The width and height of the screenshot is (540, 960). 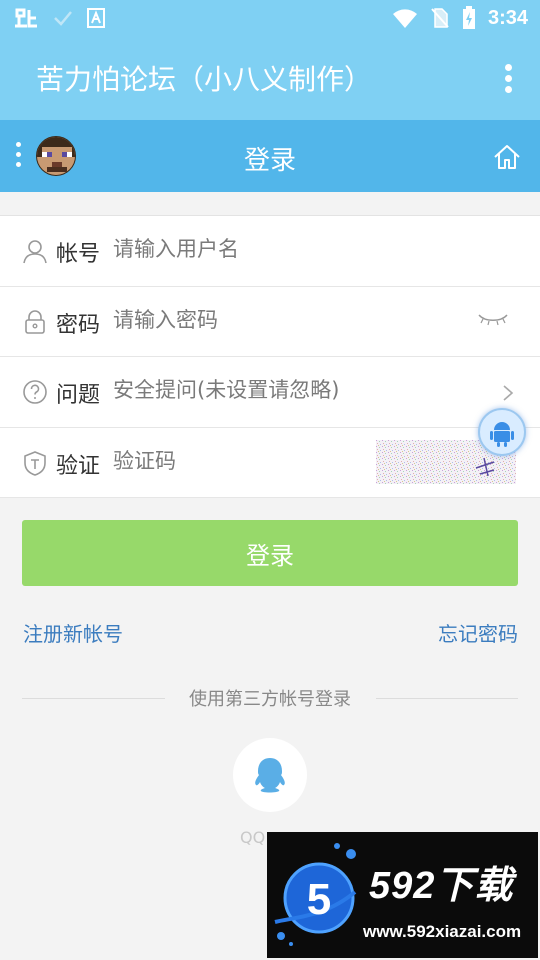 I want to click on question-label: 问题, so click(x=78, y=395).